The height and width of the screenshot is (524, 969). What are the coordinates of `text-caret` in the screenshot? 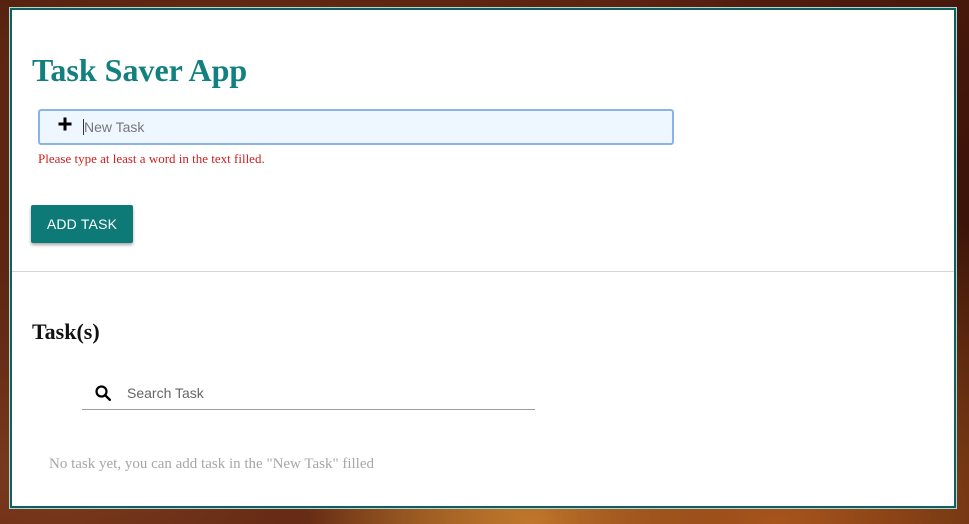 It's located at (83, 127).